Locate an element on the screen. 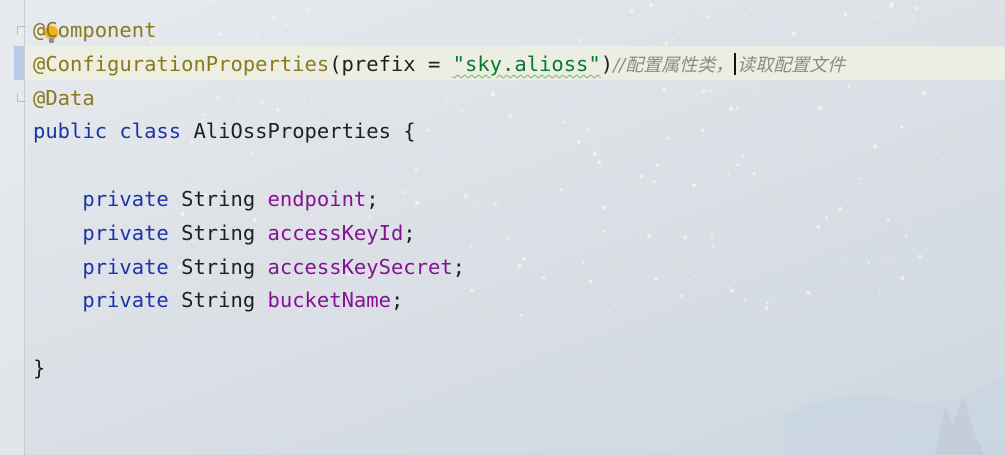 Image resolution: width=1005 pixels, height=455 pixels. code-token: Component is located at coordinates (101, 30).